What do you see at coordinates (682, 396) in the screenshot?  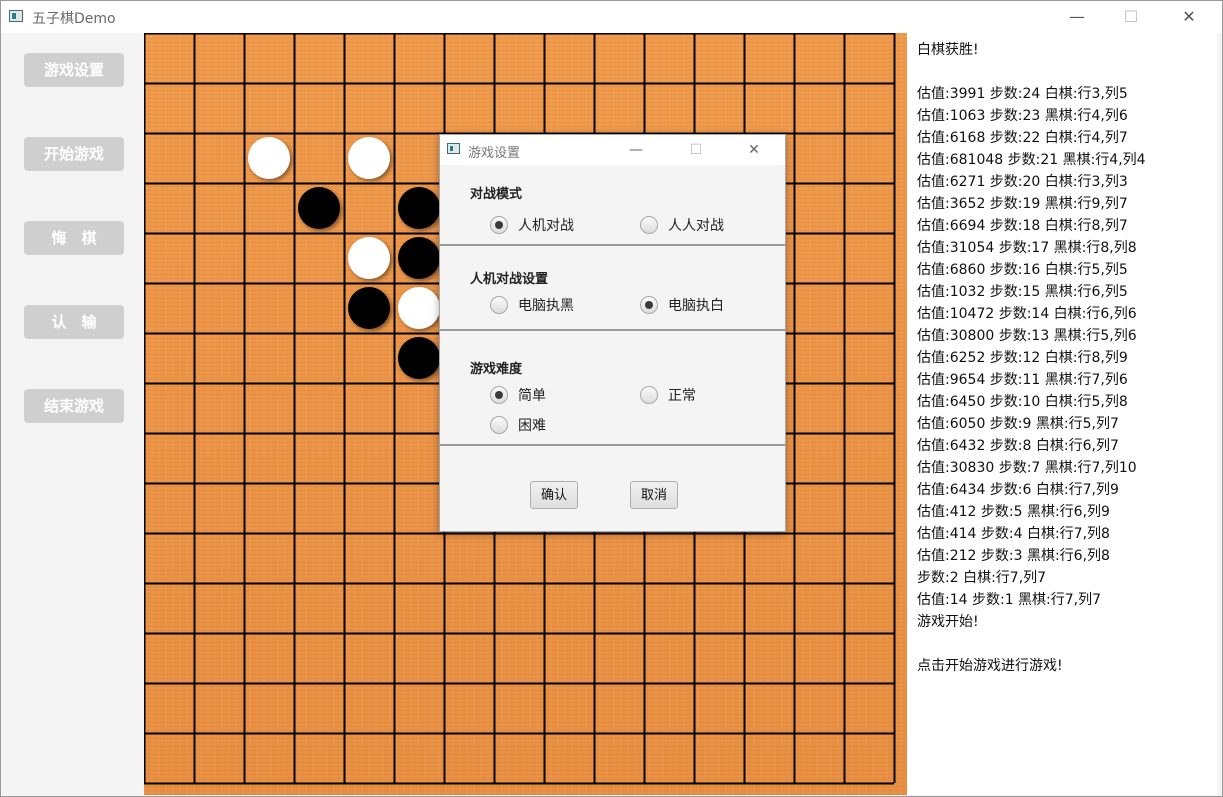 I see `radio-label: 正常` at bounding box center [682, 396].